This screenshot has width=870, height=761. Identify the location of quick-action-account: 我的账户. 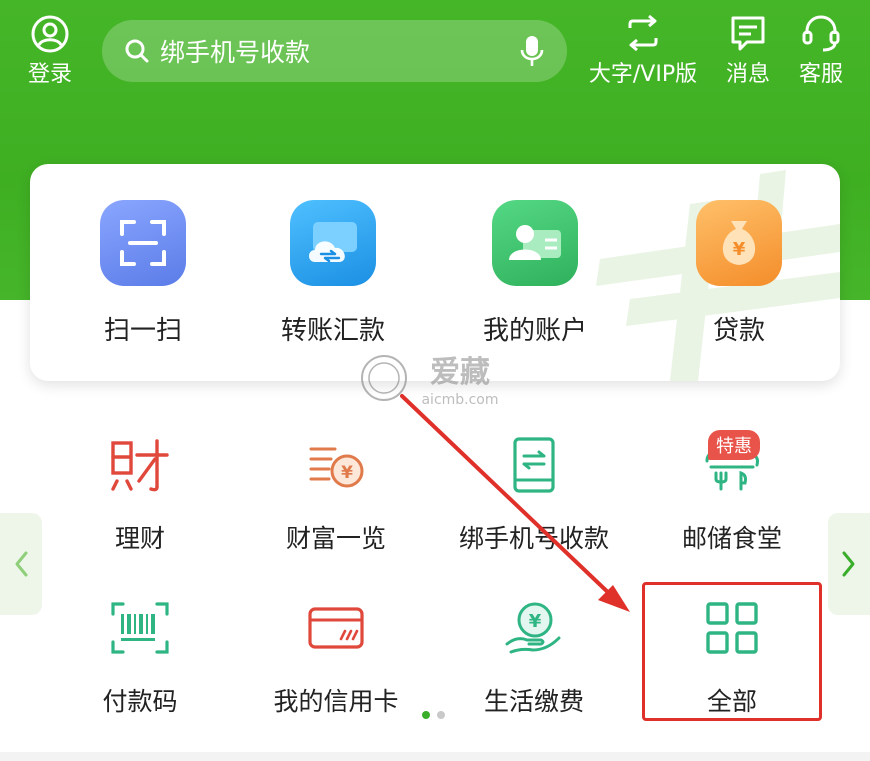
(535, 273).